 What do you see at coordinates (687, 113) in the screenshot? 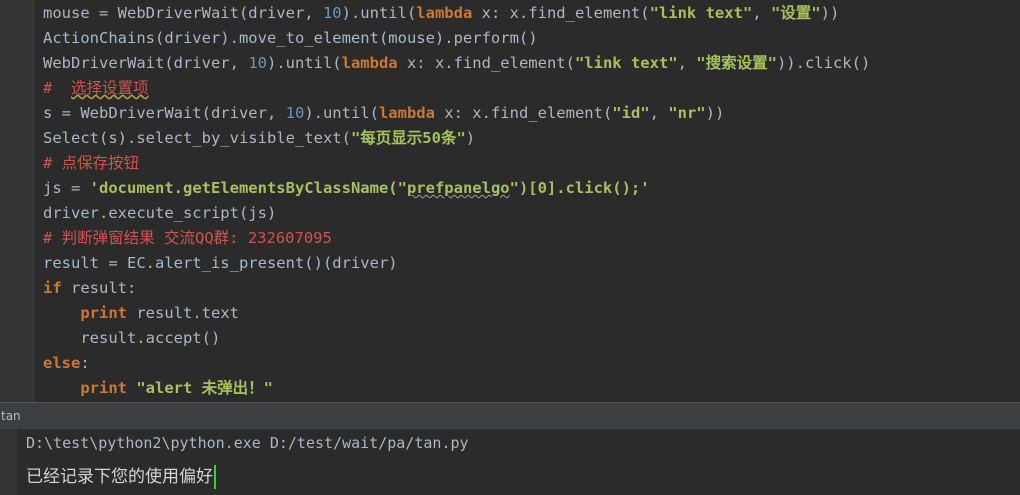
I see `code-token: "nr"` at bounding box center [687, 113].